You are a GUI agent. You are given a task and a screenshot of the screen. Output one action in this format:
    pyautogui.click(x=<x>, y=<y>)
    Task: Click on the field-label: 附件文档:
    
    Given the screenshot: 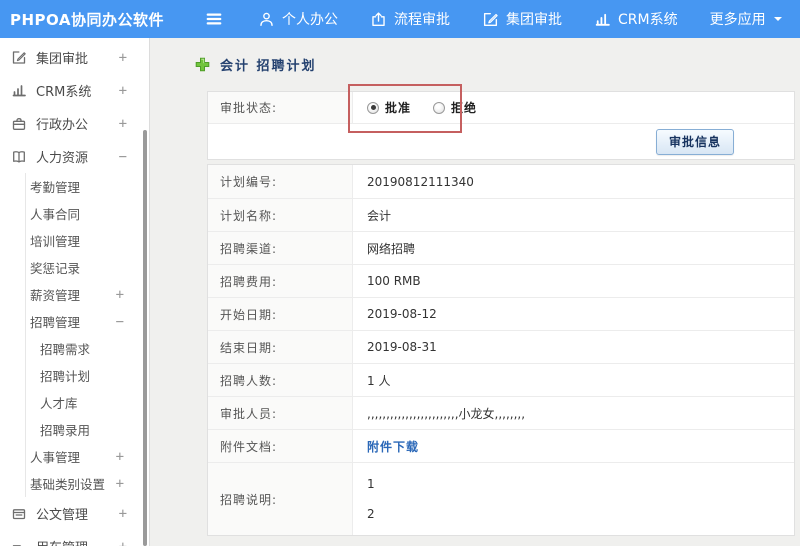 What is the action you would take?
    pyautogui.click(x=280, y=446)
    